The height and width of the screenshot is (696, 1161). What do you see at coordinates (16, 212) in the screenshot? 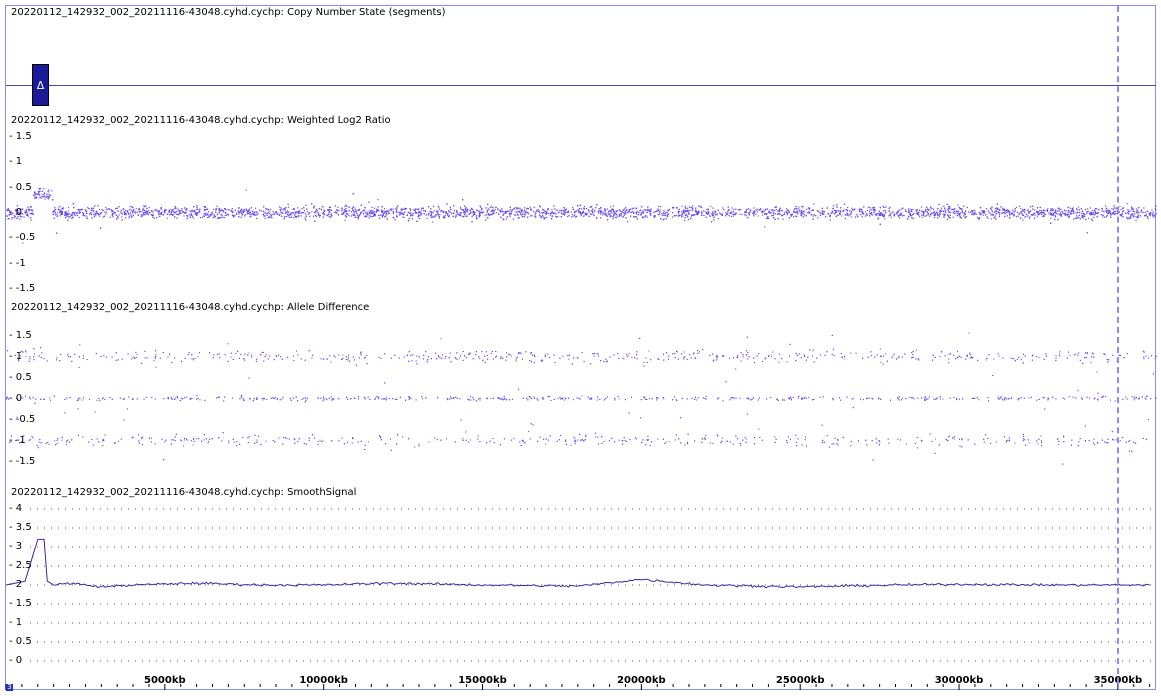
I see `log2-tick-label: - 0` at bounding box center [16, 212].